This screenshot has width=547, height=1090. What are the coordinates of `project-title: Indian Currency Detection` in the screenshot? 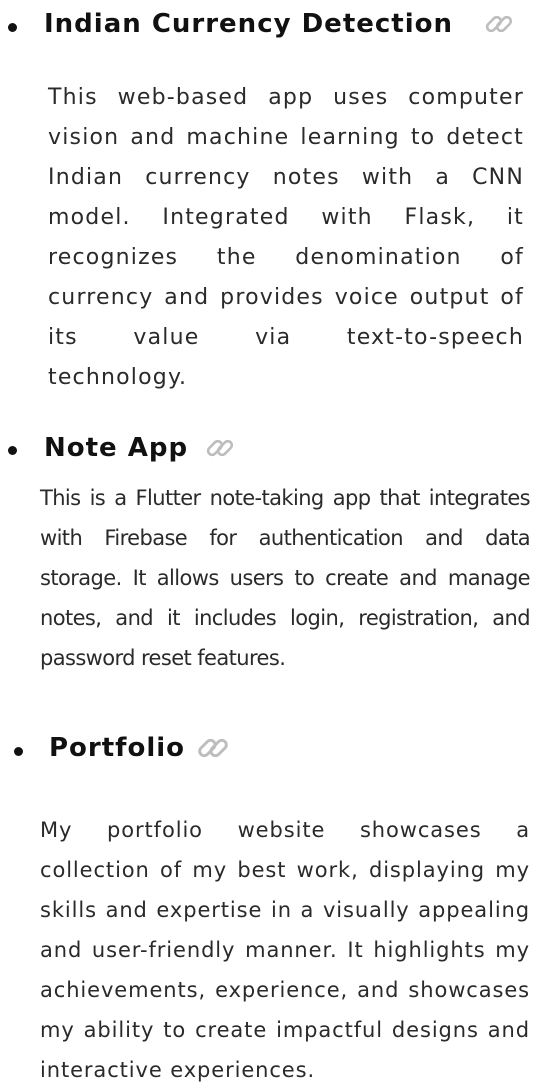 It's located at (249, 24).